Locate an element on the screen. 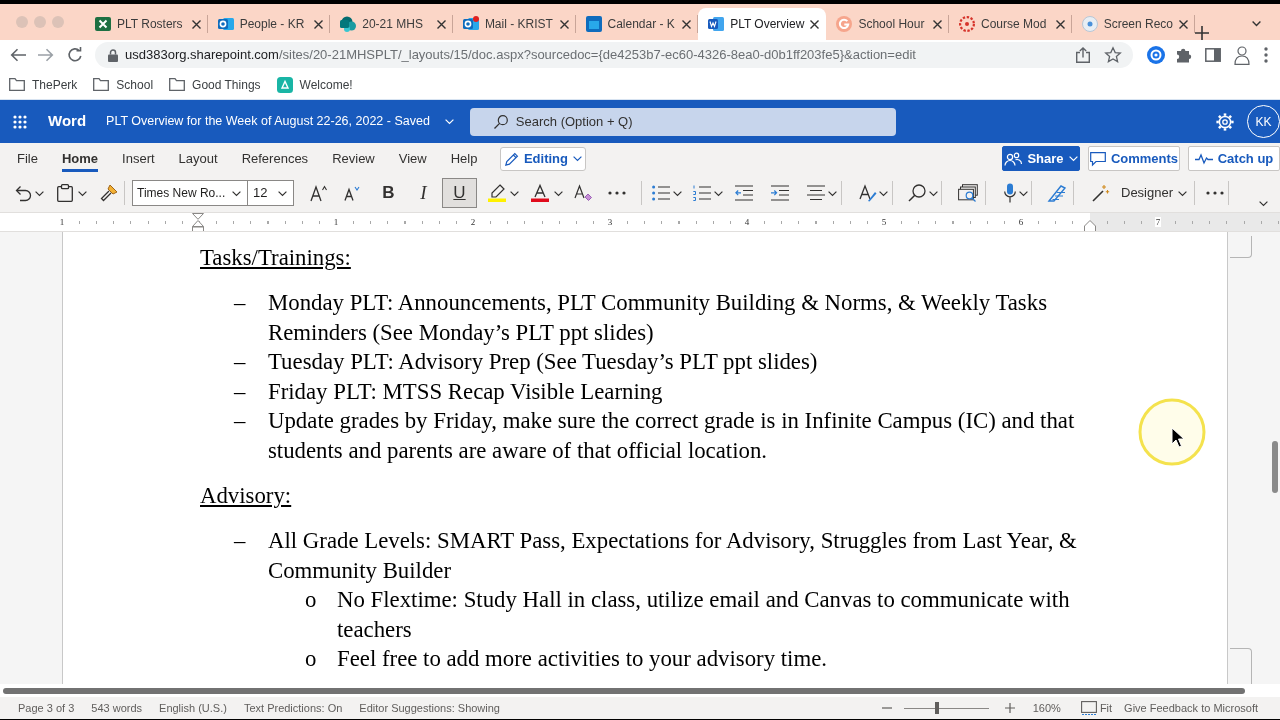 The width and height of the screenshot is (1280, 720). right-indent-marker-icon is located at coordinates (1090, 224).